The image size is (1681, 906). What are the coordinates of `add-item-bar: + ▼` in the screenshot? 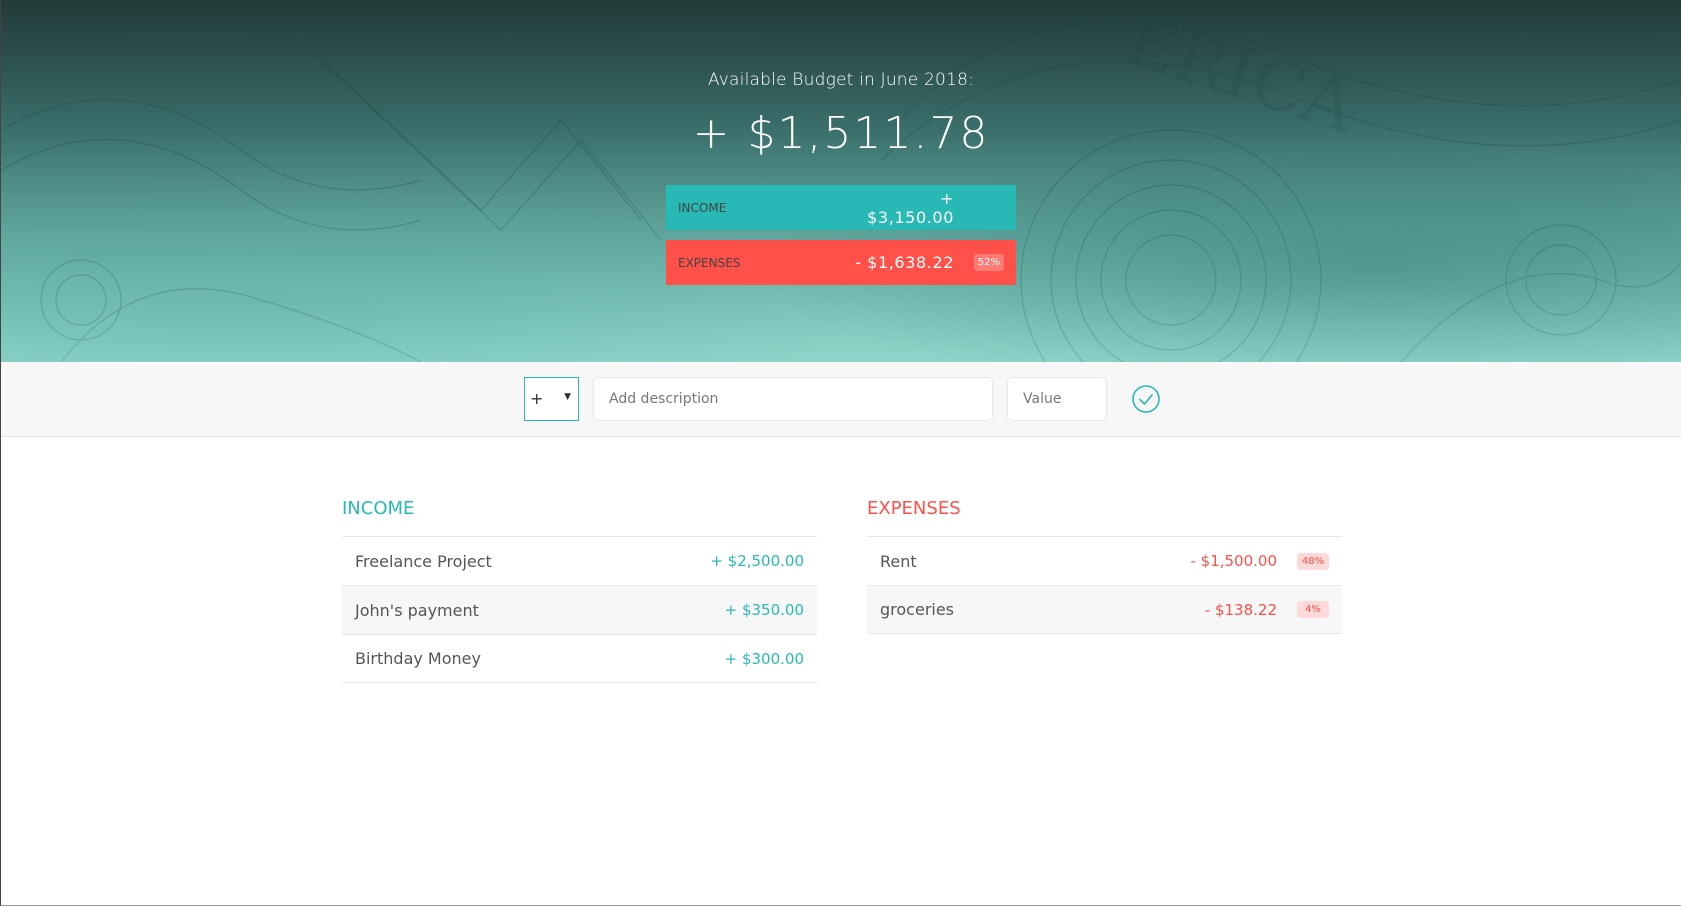 It's located at (841, 399).